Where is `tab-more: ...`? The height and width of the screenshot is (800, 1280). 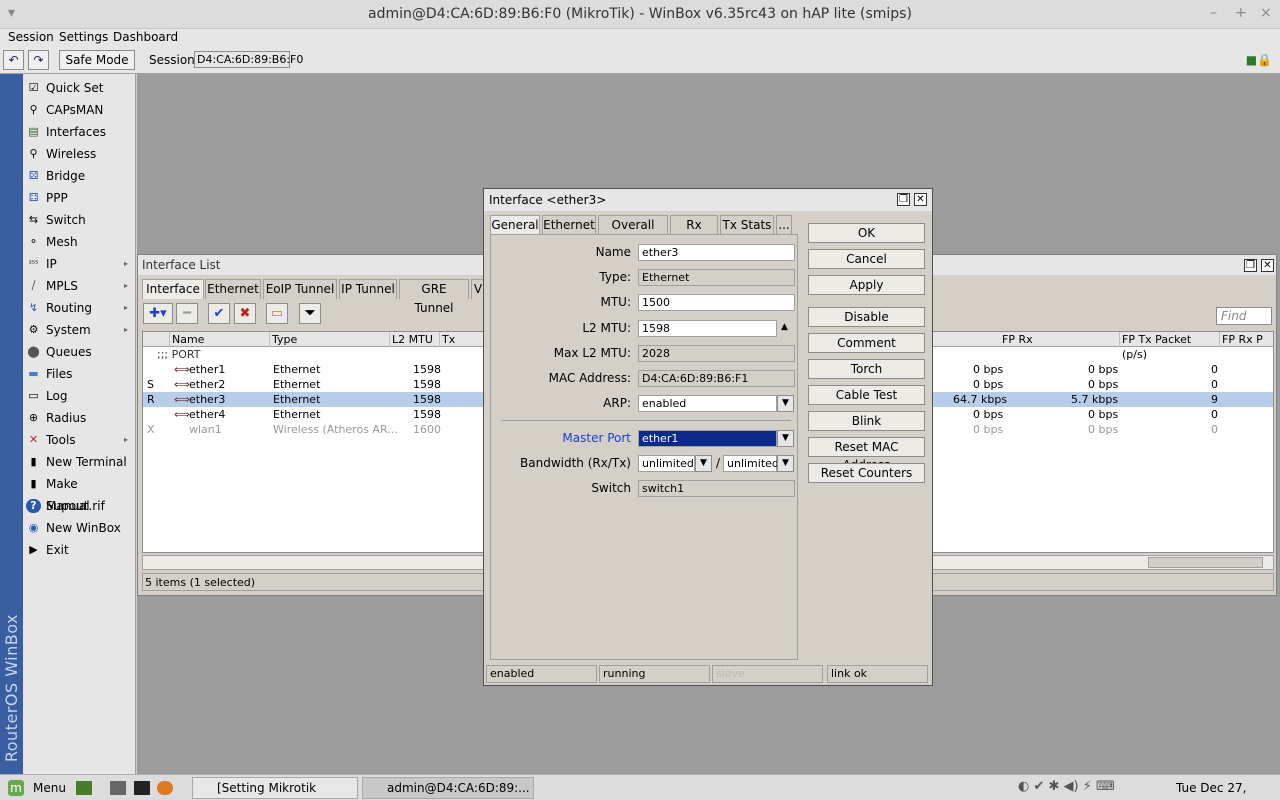
tab-more: ... is located at coordinates (784, 225).